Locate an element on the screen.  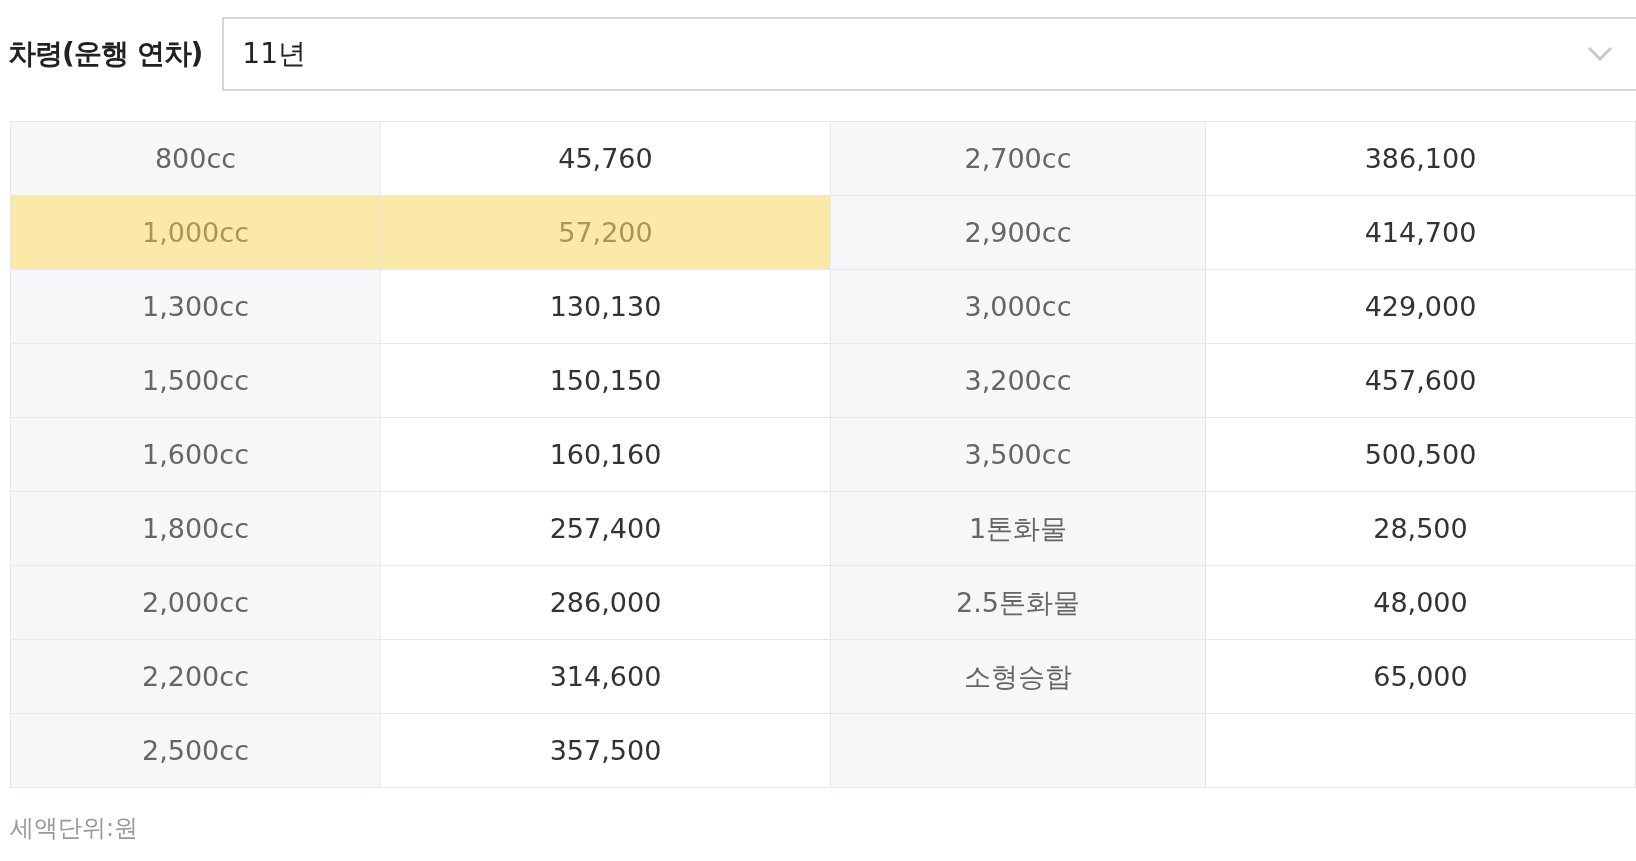
tax-amount-cell: 160,160 is located at coordinates (606, 455).